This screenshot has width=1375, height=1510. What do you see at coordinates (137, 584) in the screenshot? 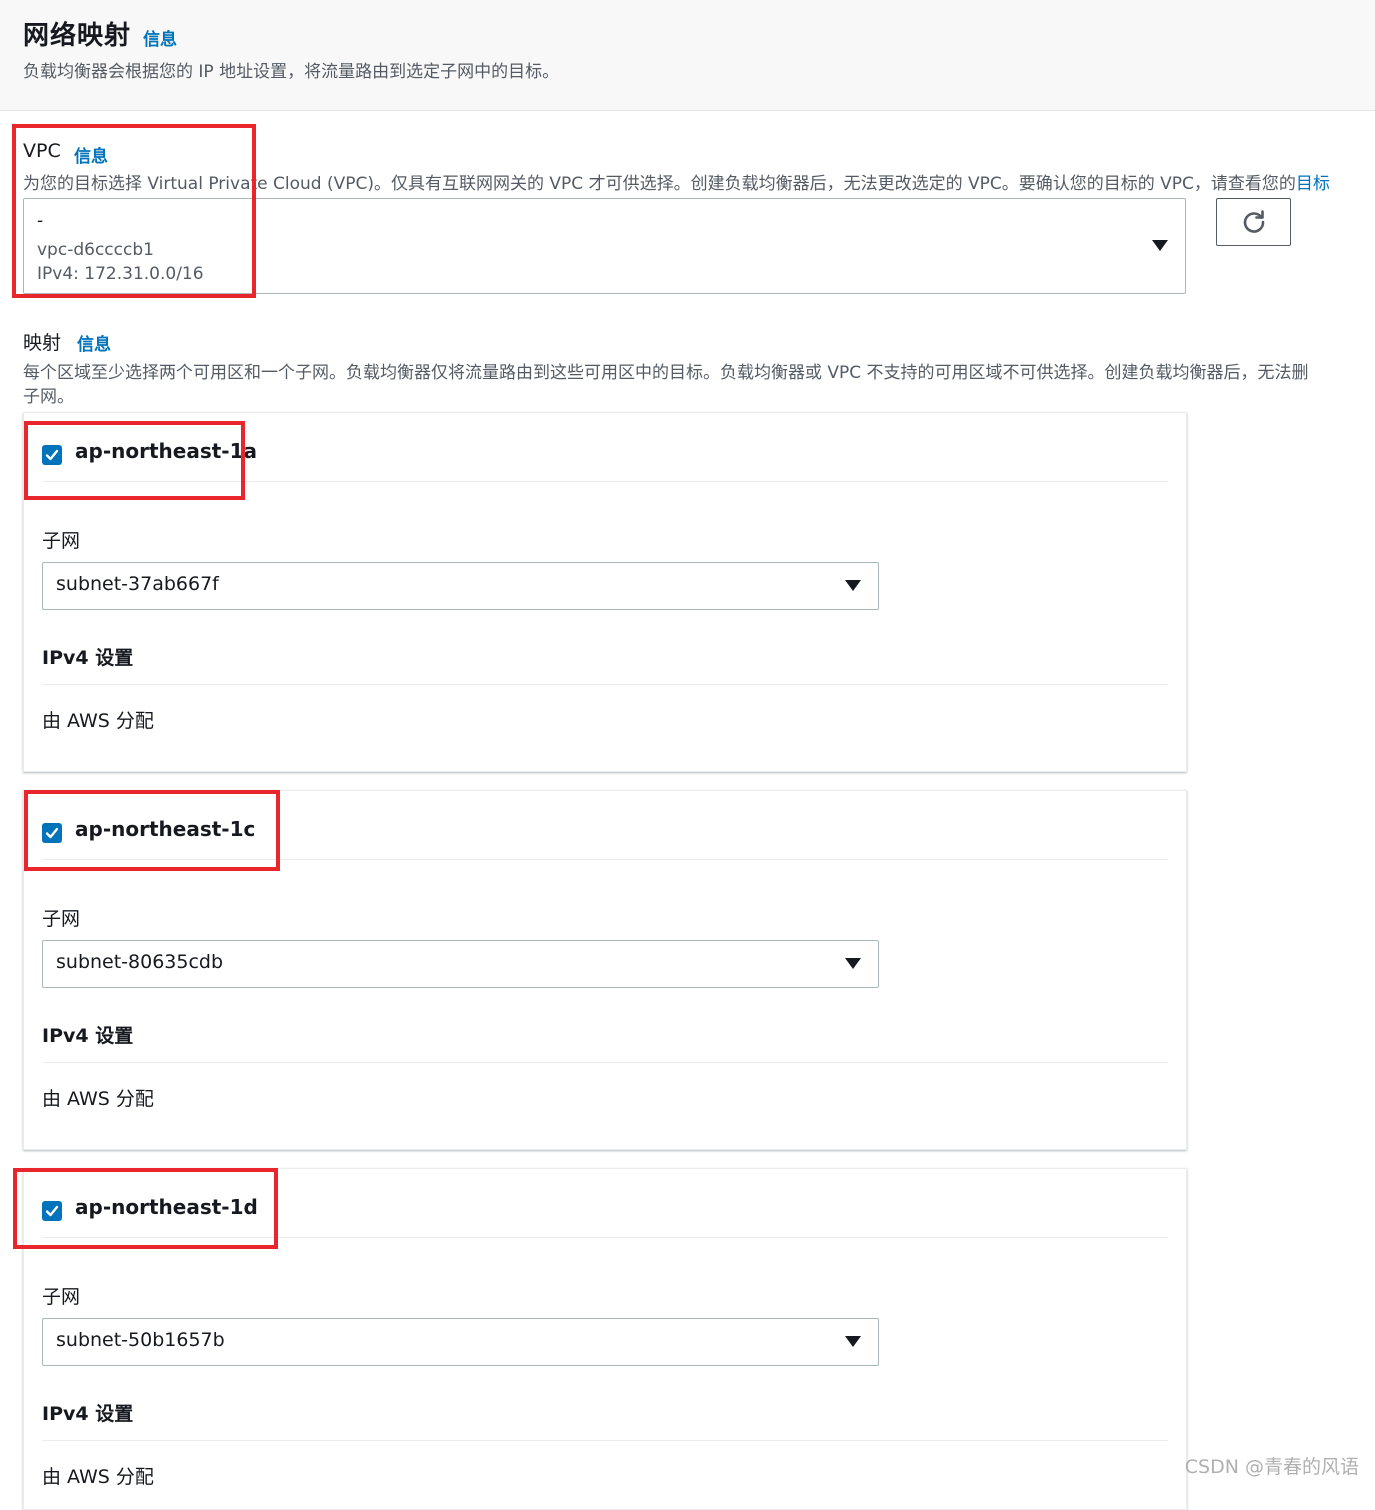
I see `subnet-value: subnet-37ab667f` at bounding box center [137, 584].